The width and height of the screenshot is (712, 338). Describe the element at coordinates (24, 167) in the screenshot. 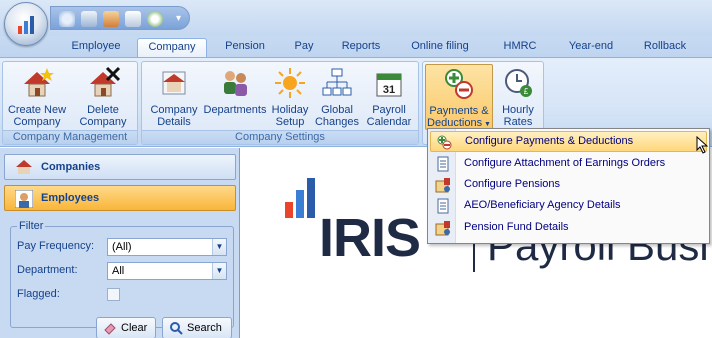

I see `company-icon` at that location.